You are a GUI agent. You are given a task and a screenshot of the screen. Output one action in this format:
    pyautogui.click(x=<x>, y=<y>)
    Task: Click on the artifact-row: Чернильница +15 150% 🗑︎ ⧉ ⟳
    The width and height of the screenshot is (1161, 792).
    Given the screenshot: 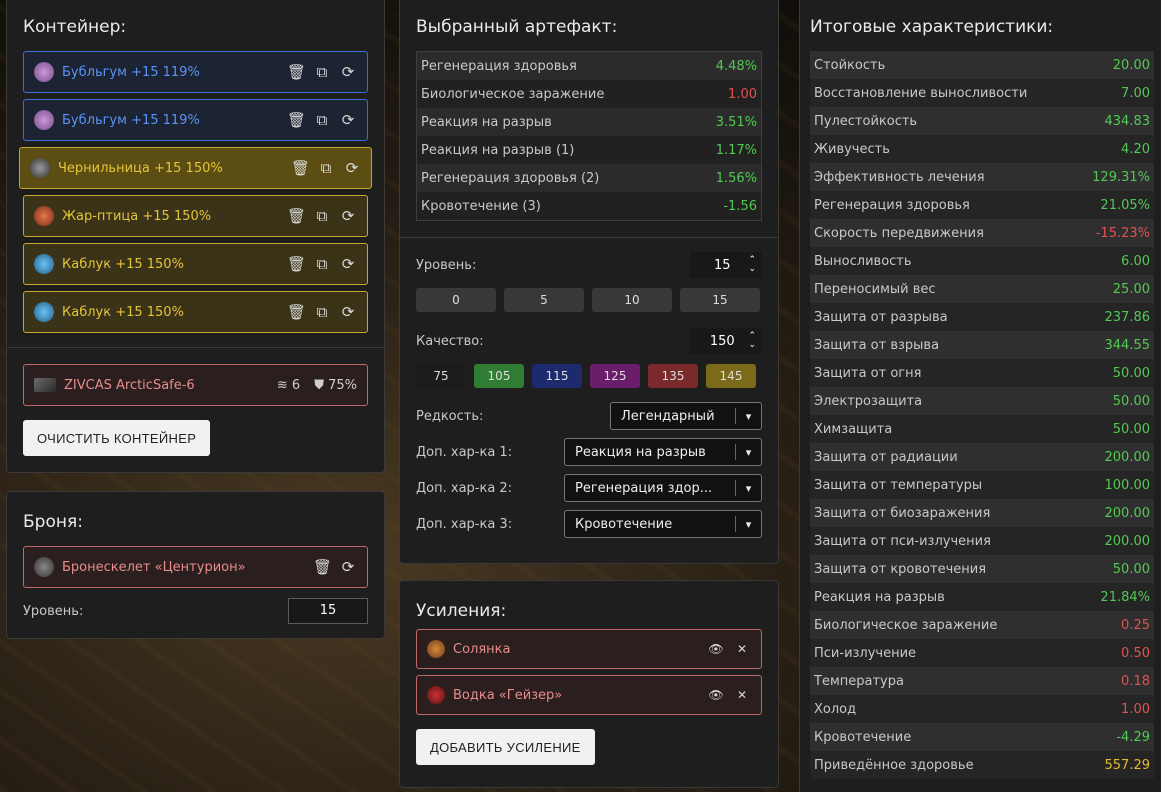 What is the action you would take?
    pyautogui.click(x=195, y=168)
    